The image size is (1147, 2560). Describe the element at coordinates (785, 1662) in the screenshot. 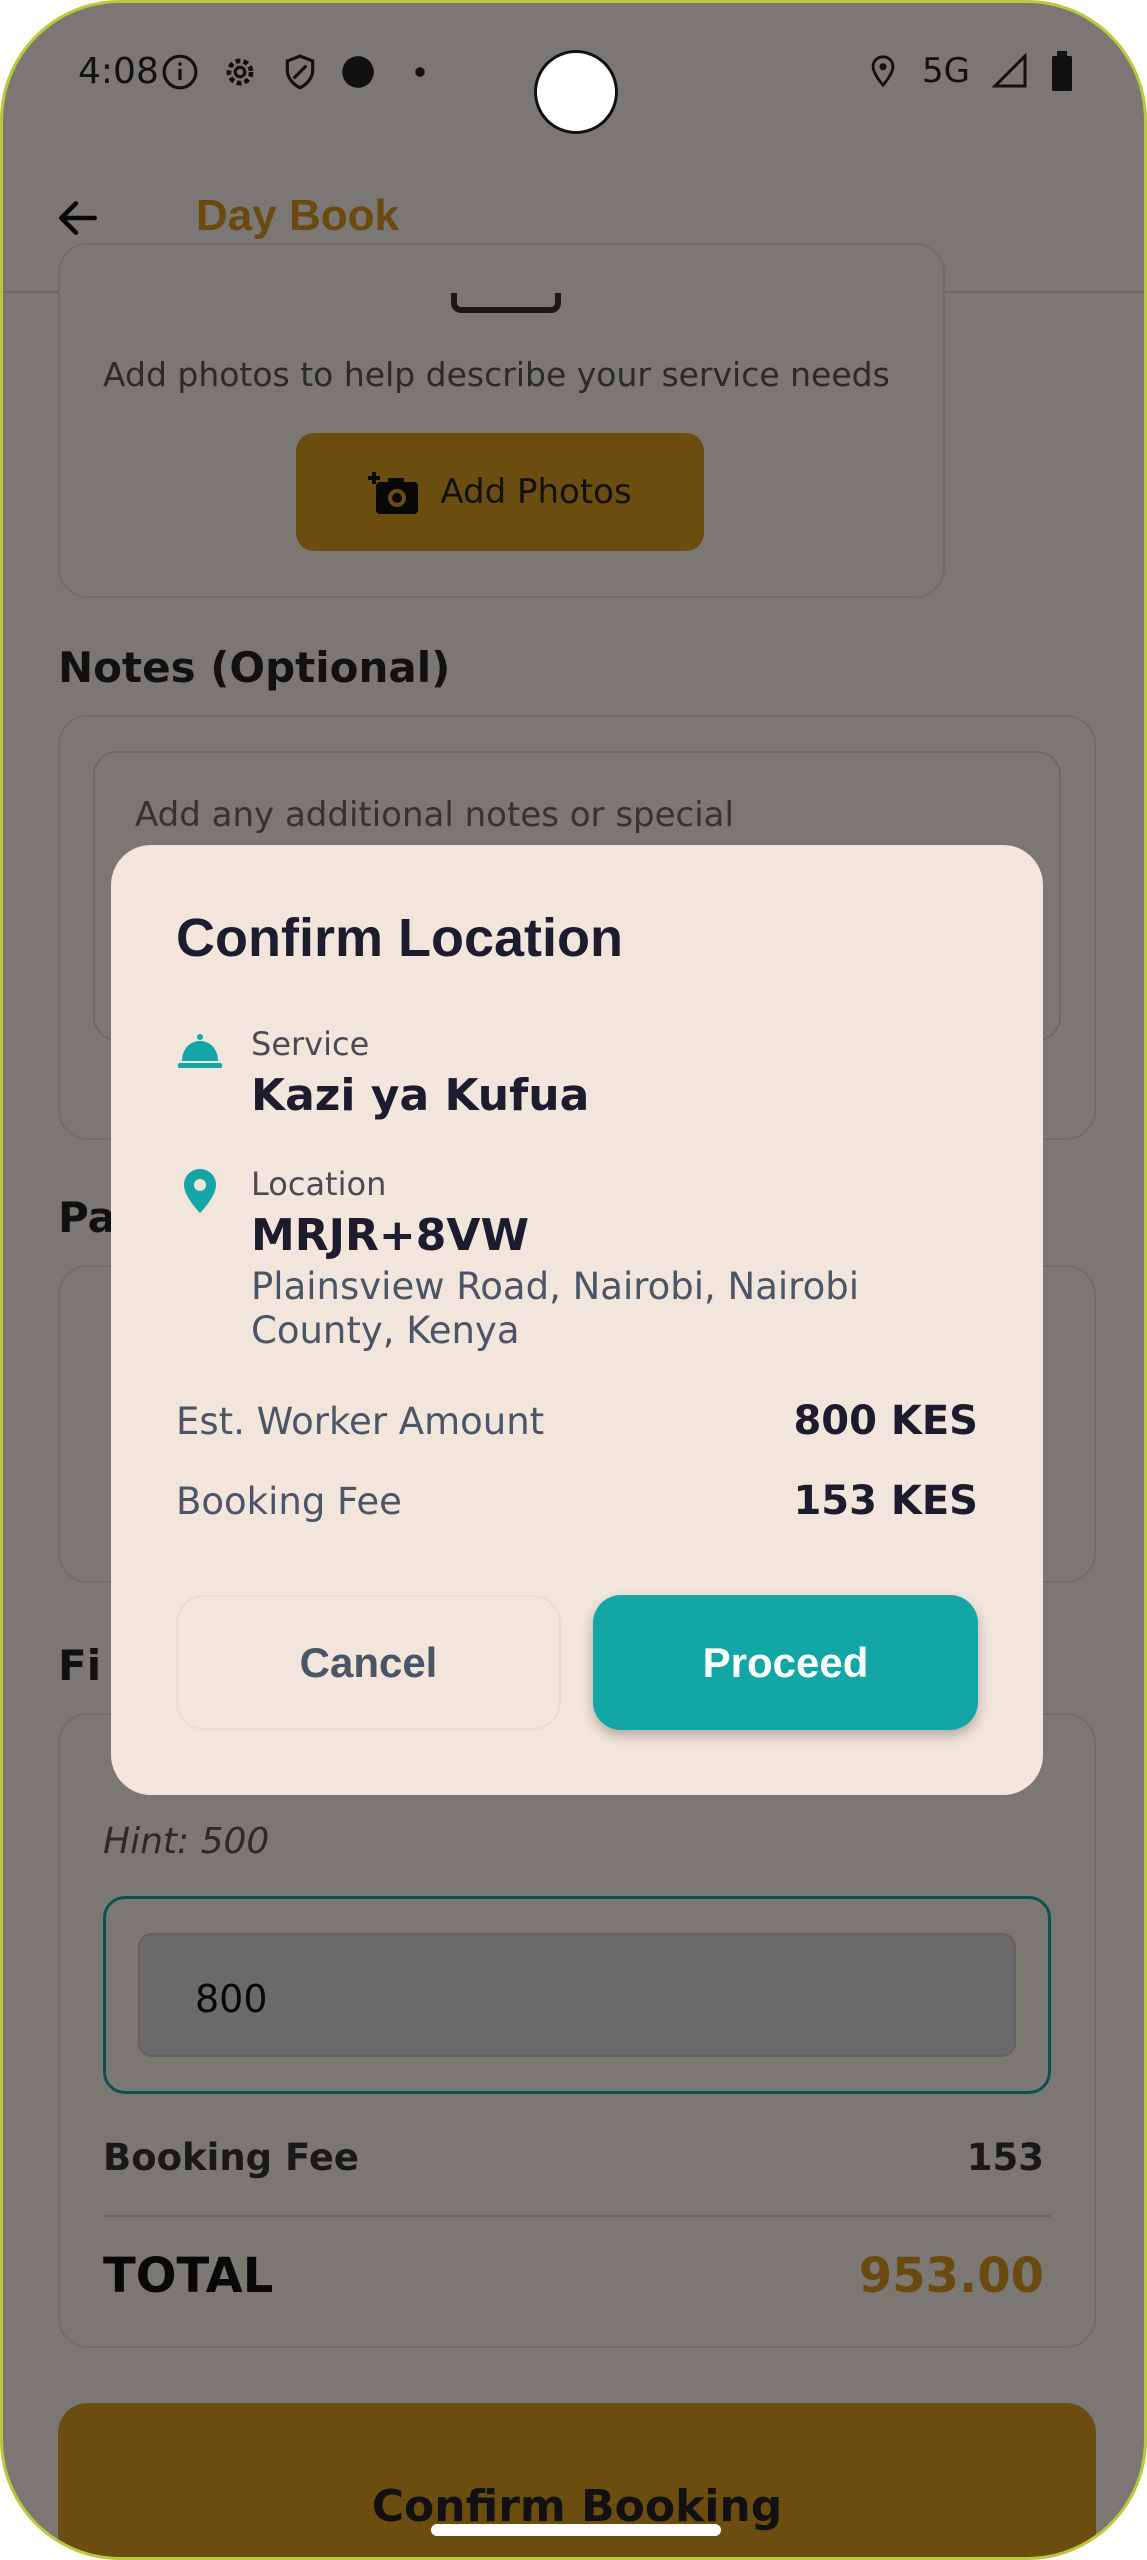

I see `proceed-button: Proceed` at that location.